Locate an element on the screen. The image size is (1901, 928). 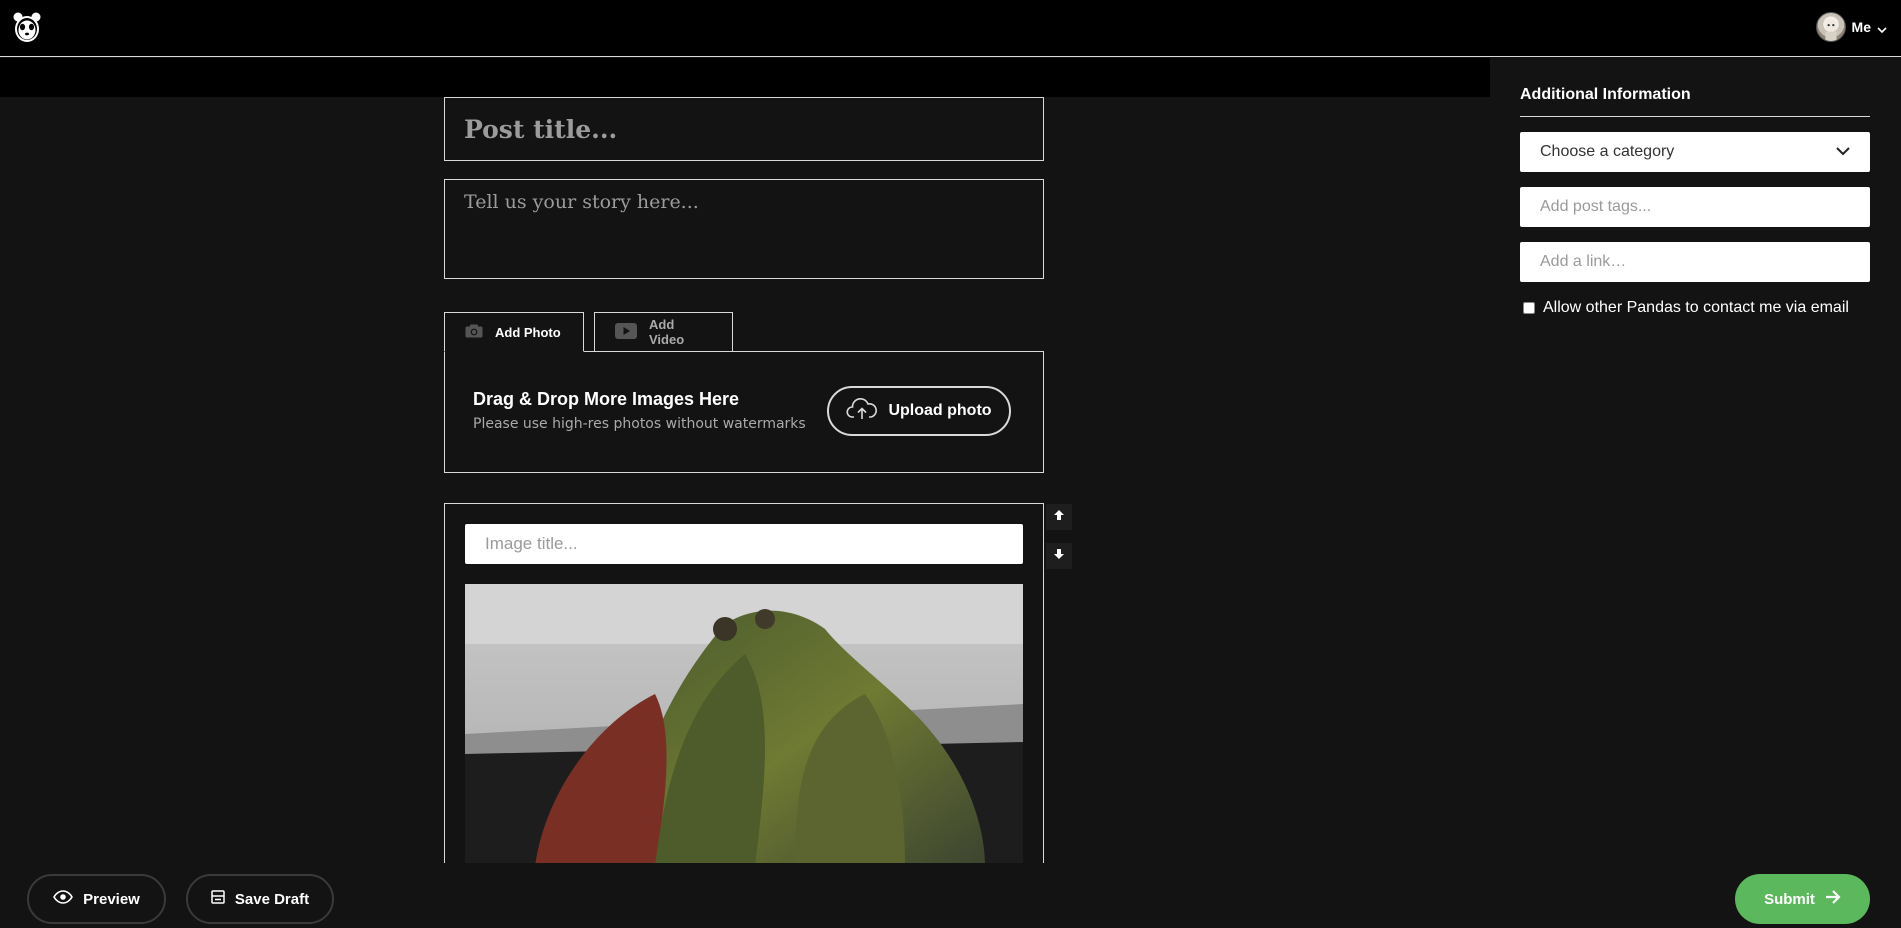
contact-checkbox is located at coordinates (1529, 308).